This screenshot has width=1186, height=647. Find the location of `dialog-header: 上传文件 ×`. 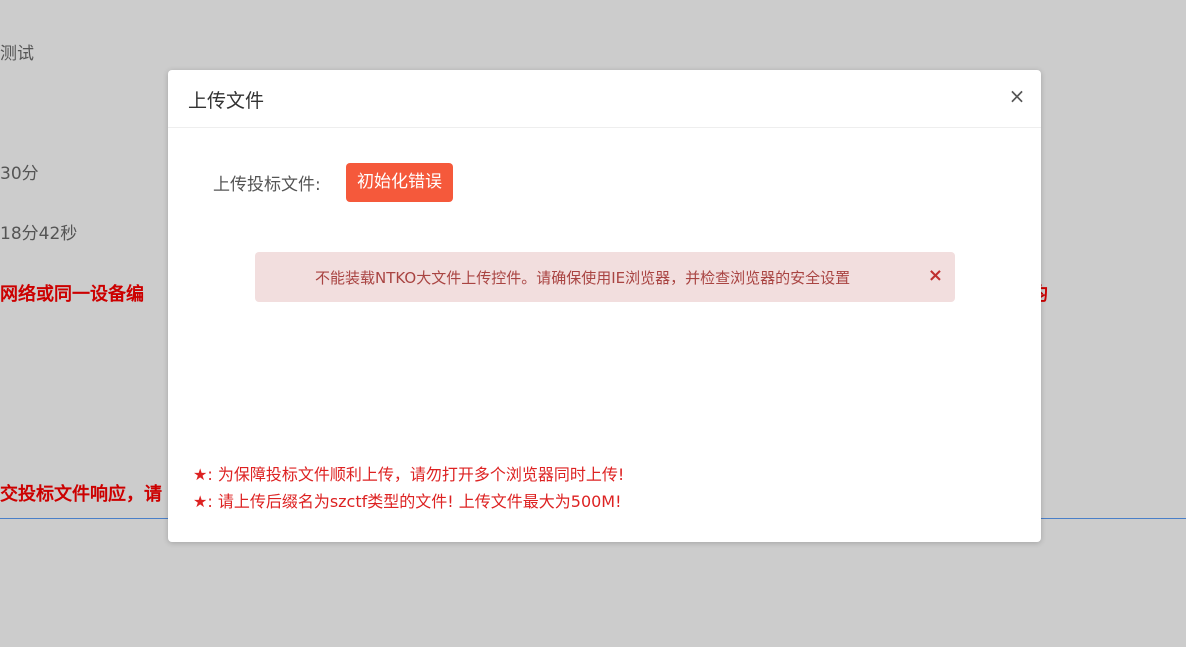

dialog-header: 上传文件 × is located at coordinates (604, 99).